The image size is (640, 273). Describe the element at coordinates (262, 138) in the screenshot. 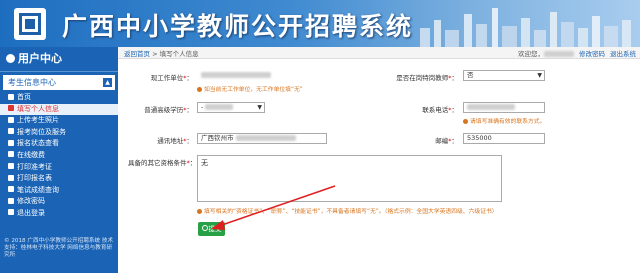

I see `address-input: 广西钦州市` at that location.